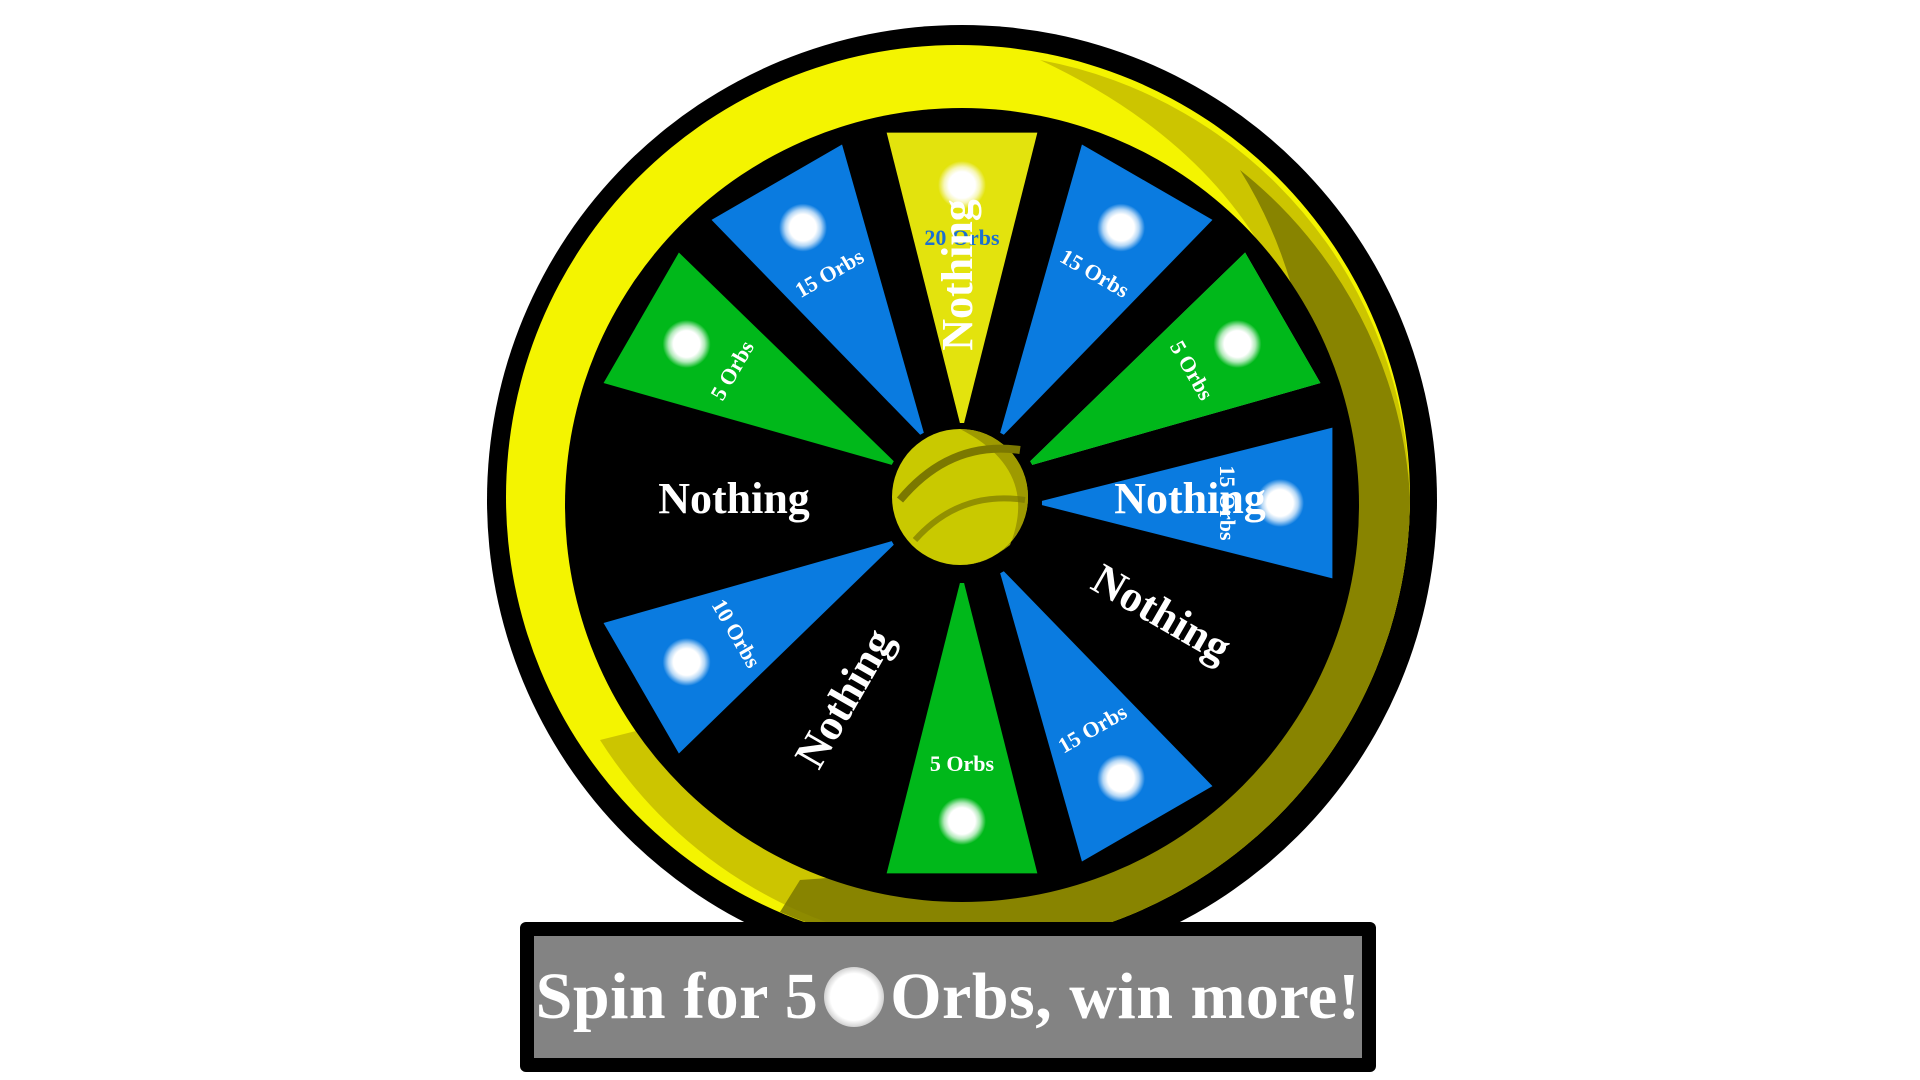  I want to click on banner-text-after: Orbs, win more!, so click(1125, 996).